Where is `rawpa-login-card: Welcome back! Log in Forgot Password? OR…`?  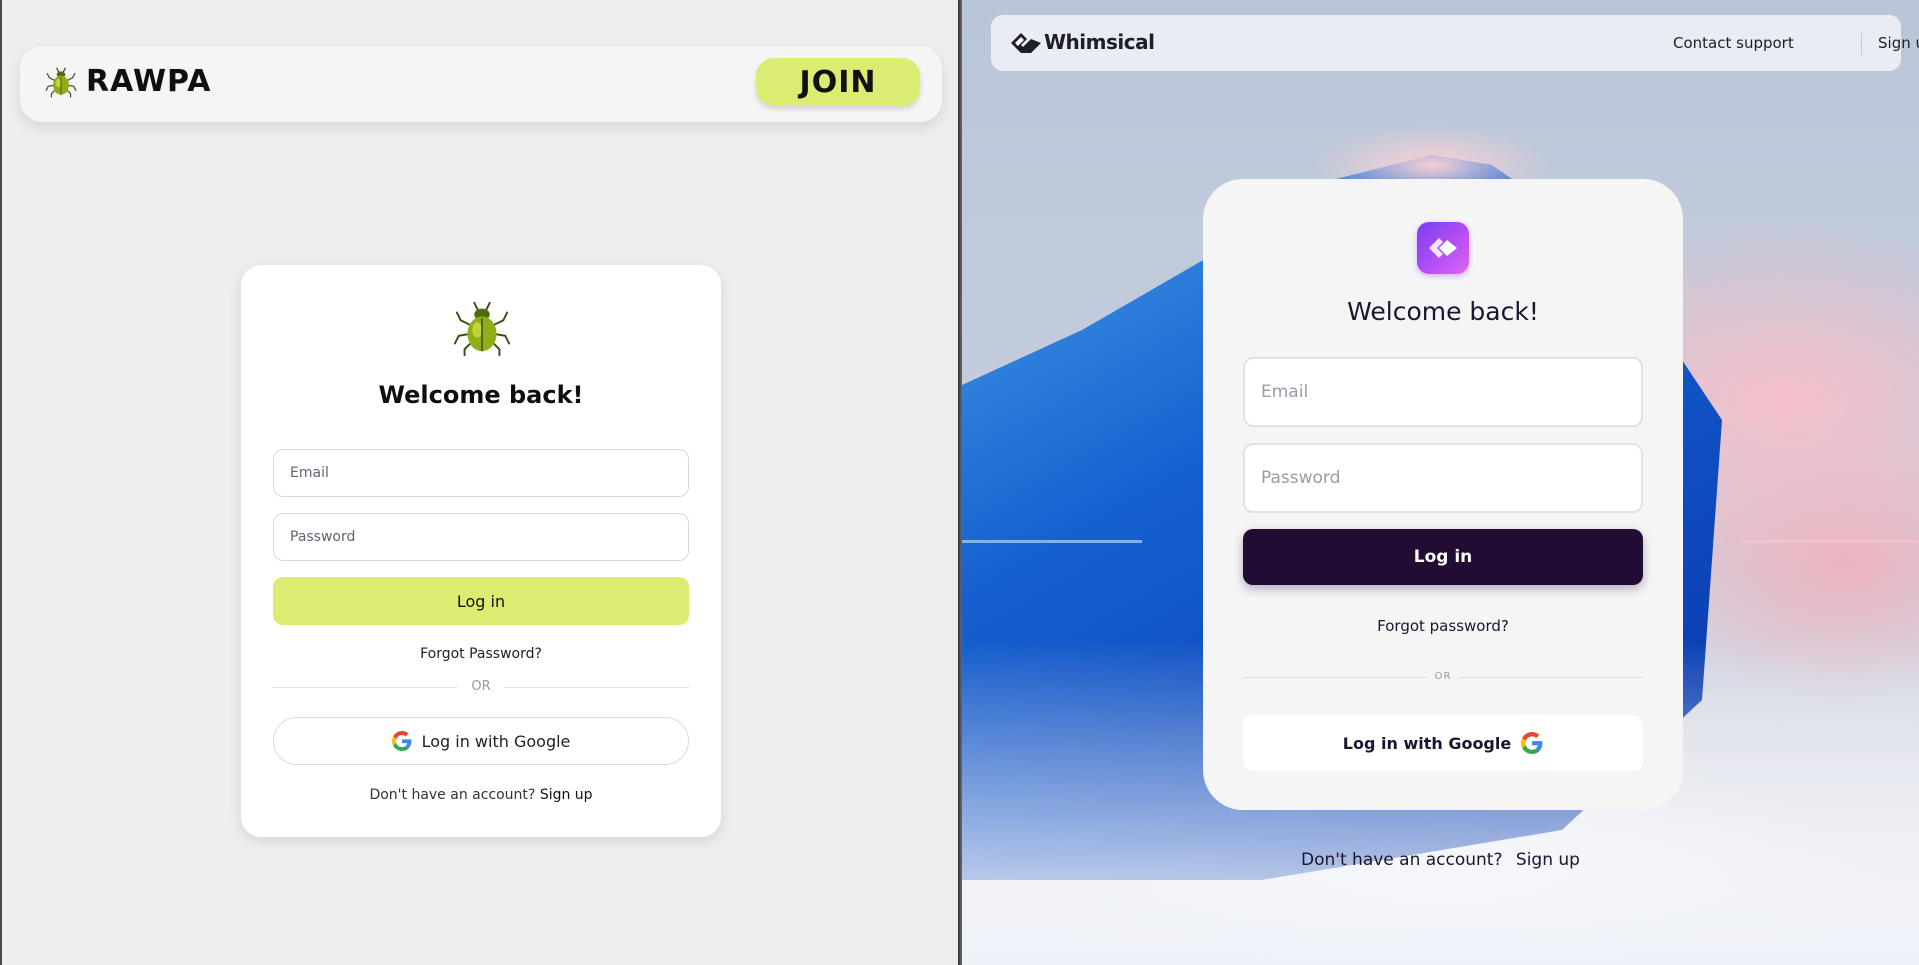 rawpa-login-card: Welcome back! Log in Forgot Password? OR… is located at coordinates (481, 551).